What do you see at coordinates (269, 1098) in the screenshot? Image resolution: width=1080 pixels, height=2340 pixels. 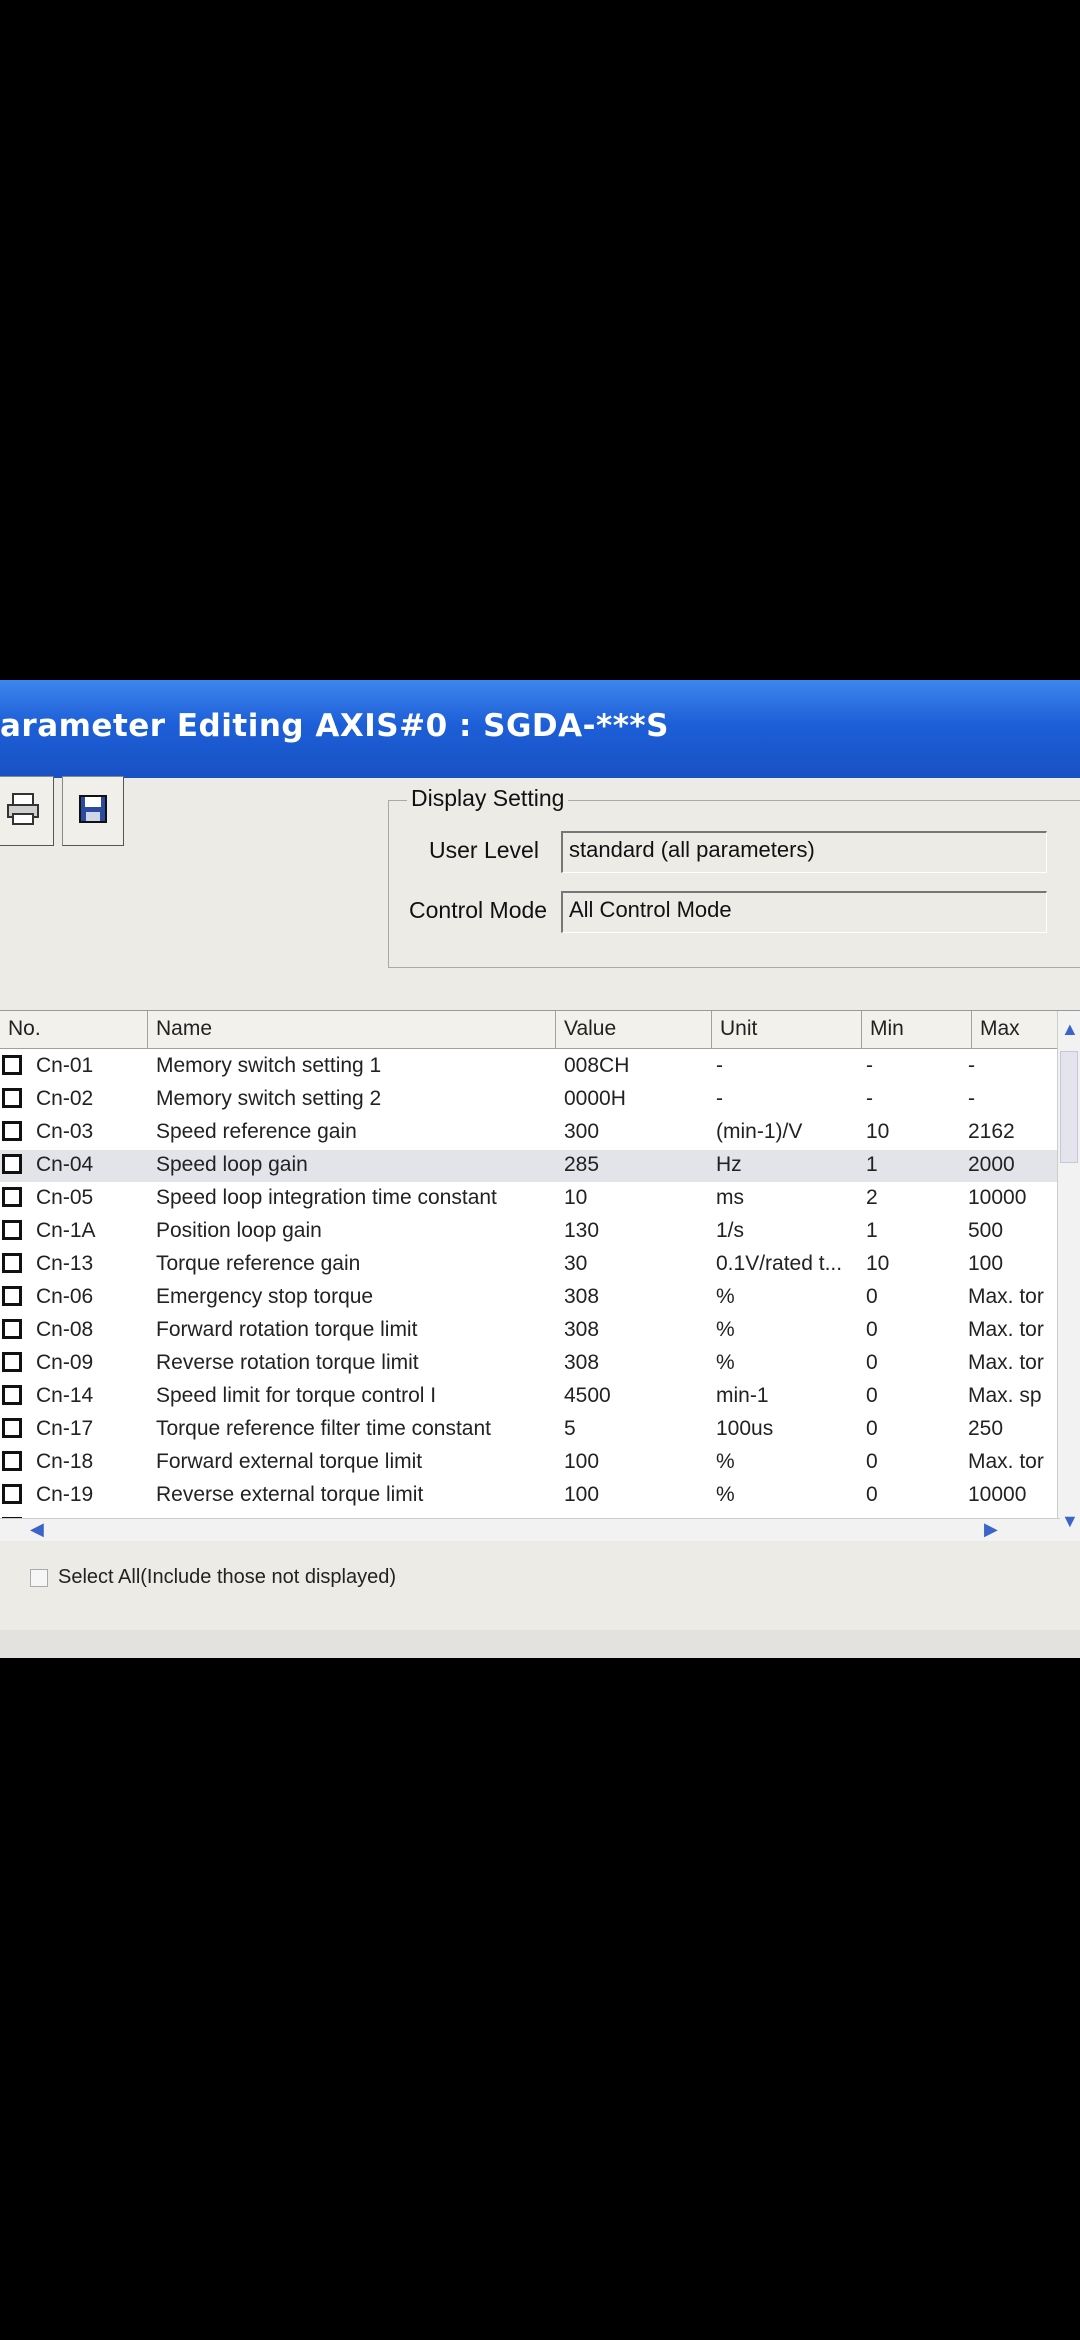 I see `cell-name: Memory switch setting 2` at bounding box center [269, 1098].